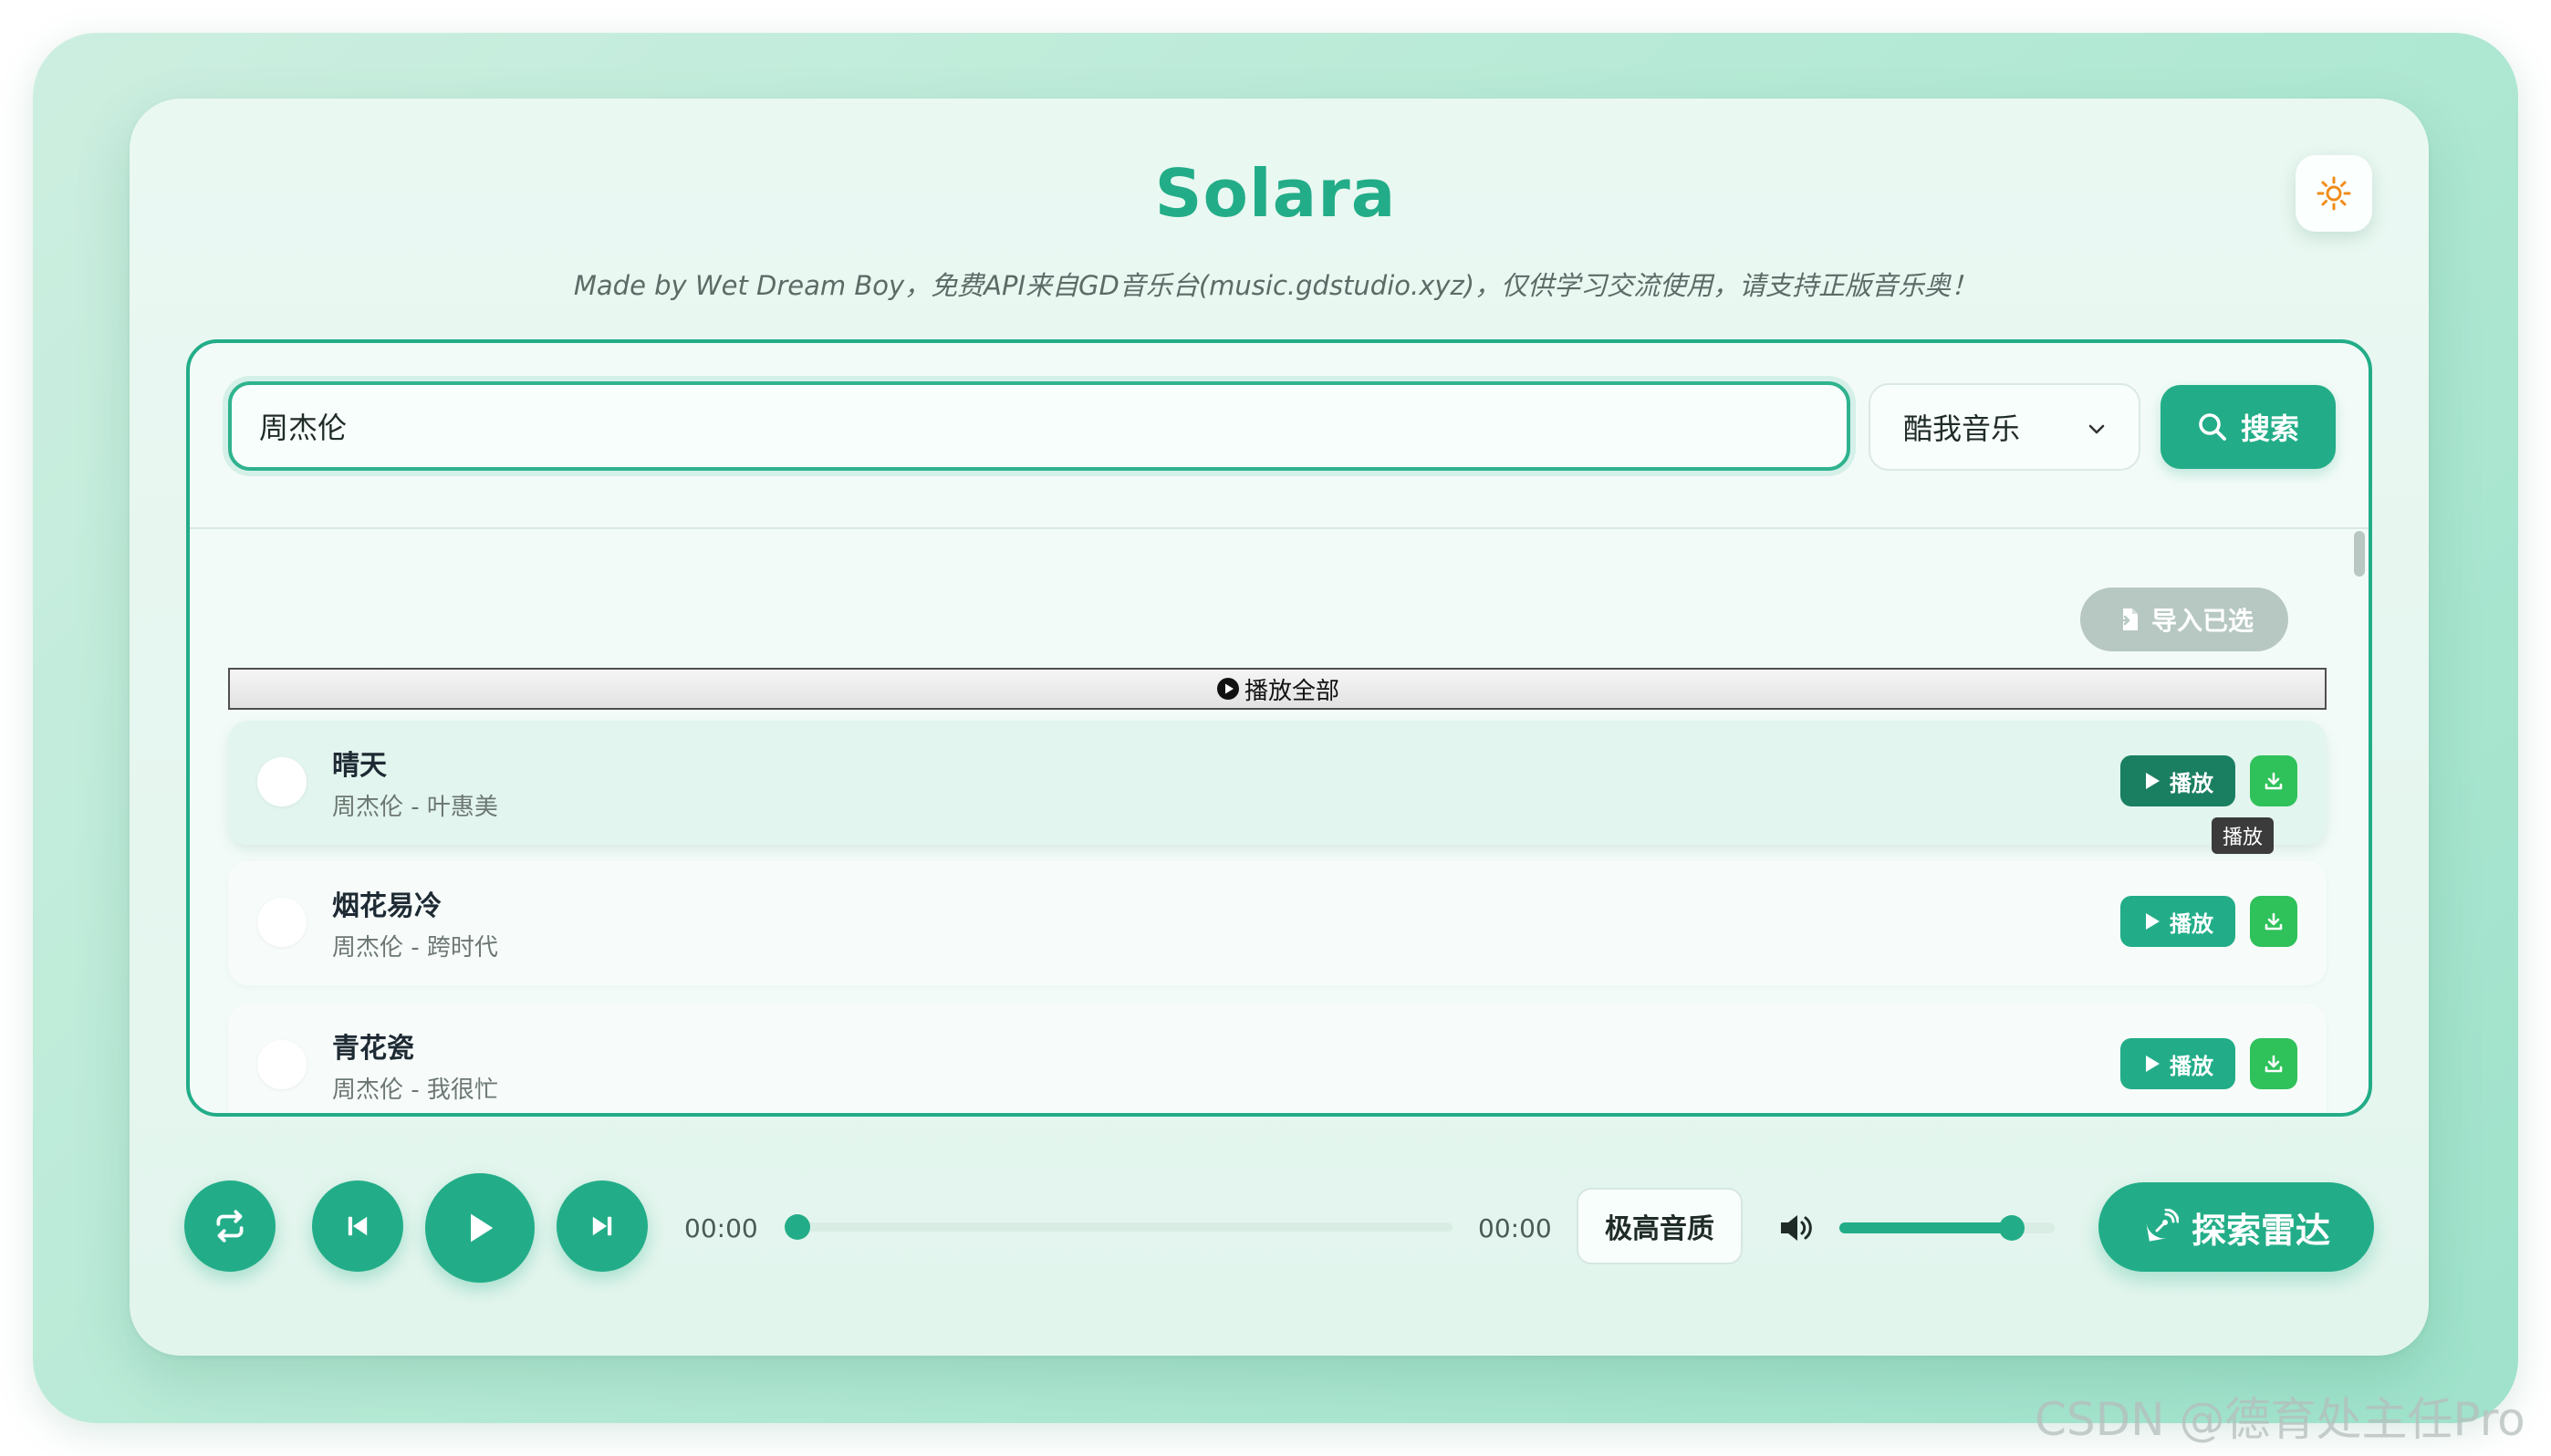 This screenshot has height=1456, width=2551. I want to click on song-title: 晴天, so click(359, 766).